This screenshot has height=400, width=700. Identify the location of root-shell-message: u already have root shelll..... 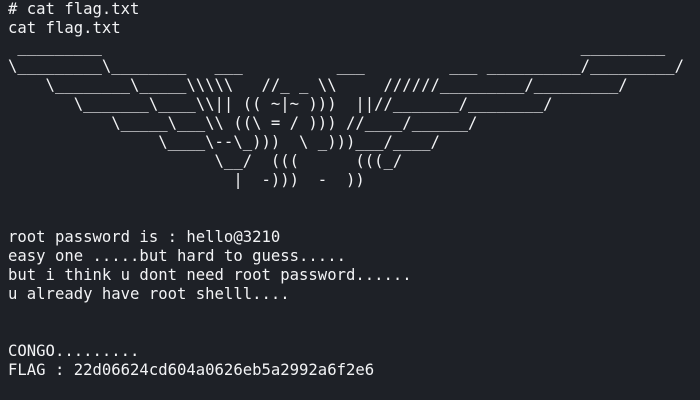
(149, 294).